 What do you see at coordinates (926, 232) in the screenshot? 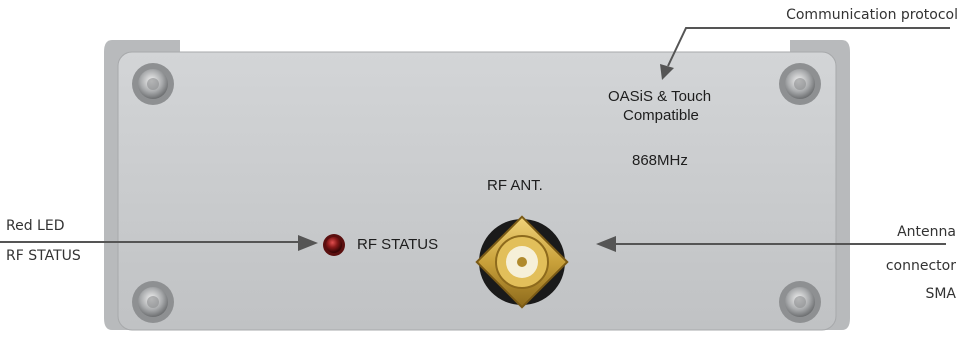
I see `antenna-callout-label: Antenna` at bounding box center [926, 232].